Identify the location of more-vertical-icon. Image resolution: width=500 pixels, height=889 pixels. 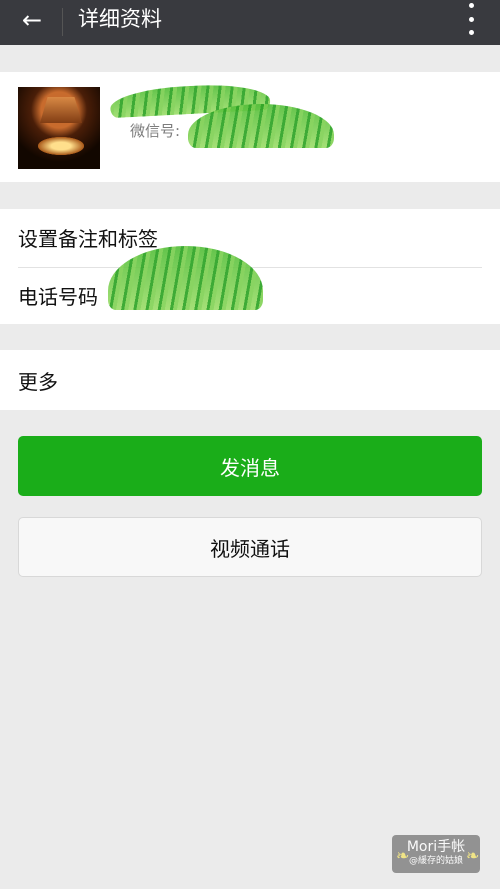
(471, 19).